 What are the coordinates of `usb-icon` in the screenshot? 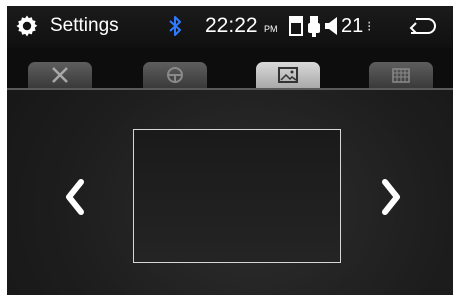 It's located at (314, 26).